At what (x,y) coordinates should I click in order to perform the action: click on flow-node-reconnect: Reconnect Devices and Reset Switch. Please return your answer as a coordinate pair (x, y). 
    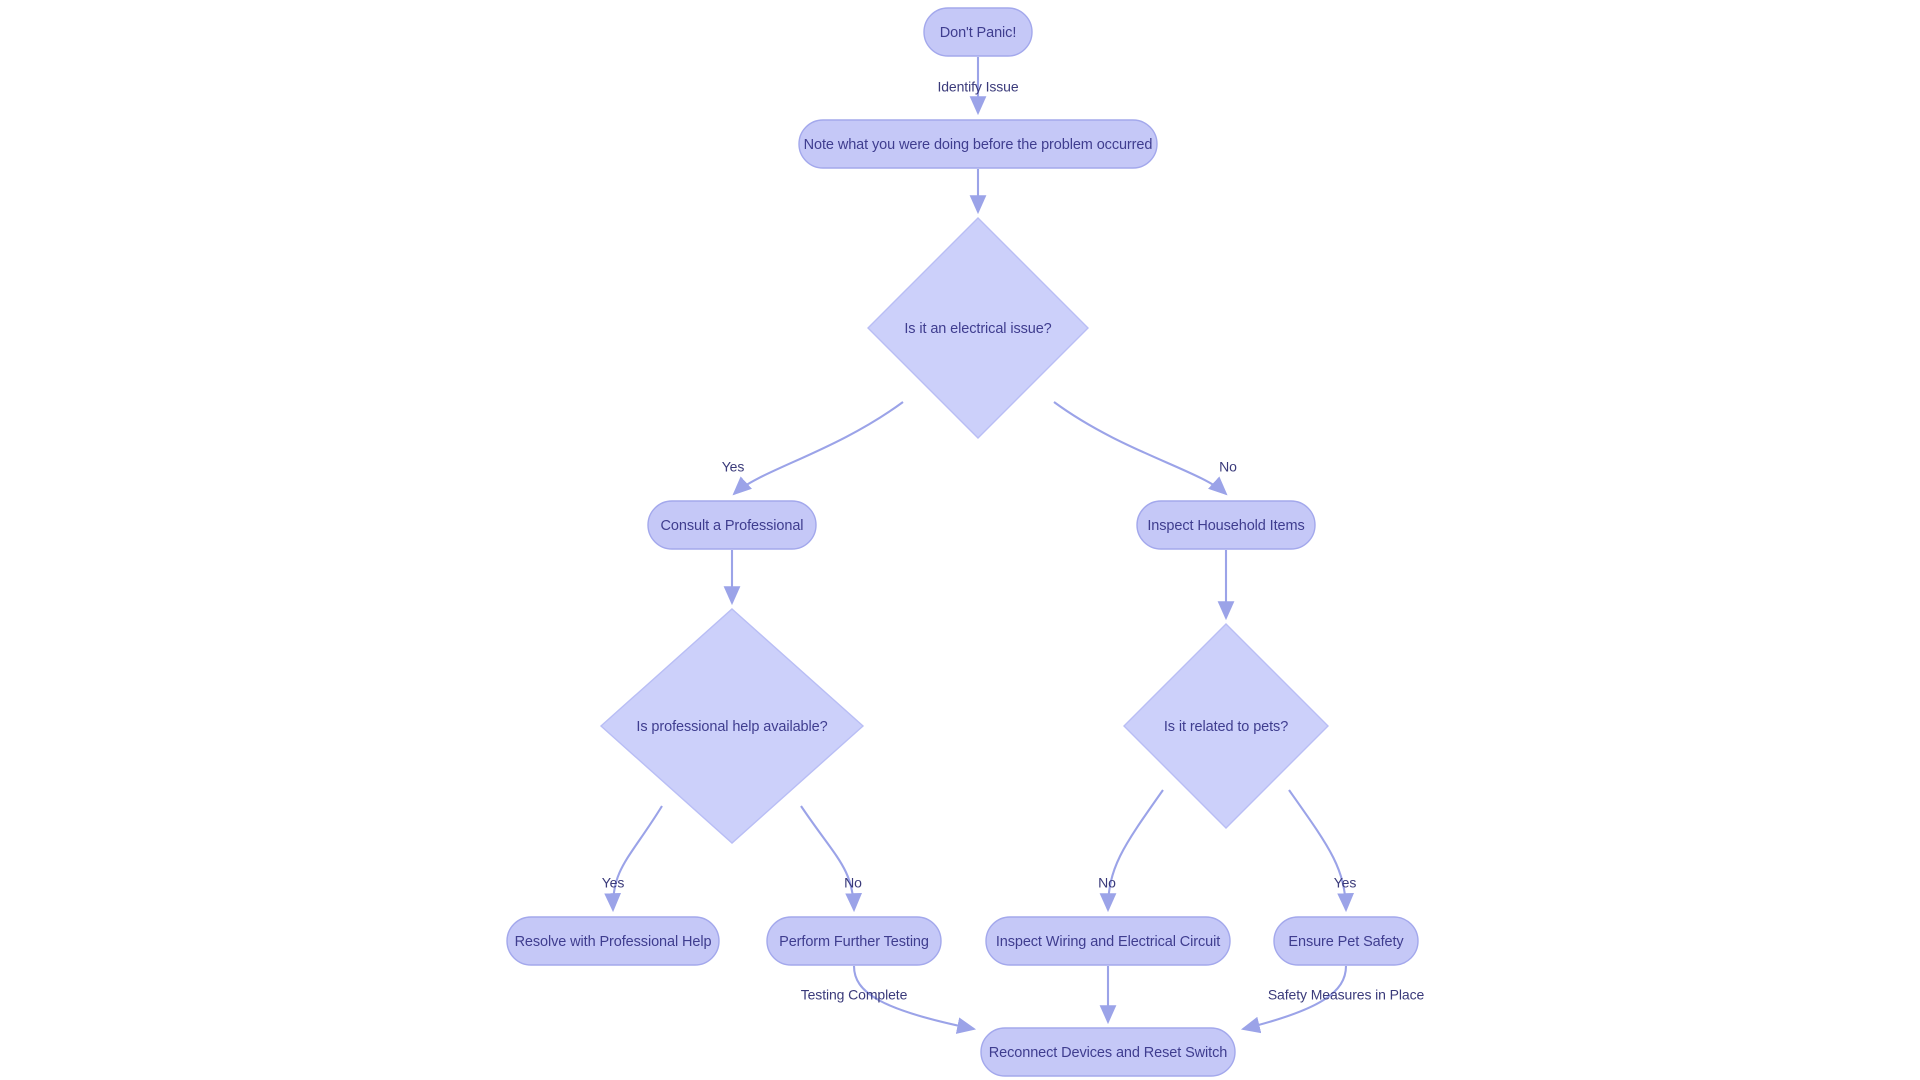
    Looking at the image, I should click on (1108, 1052).